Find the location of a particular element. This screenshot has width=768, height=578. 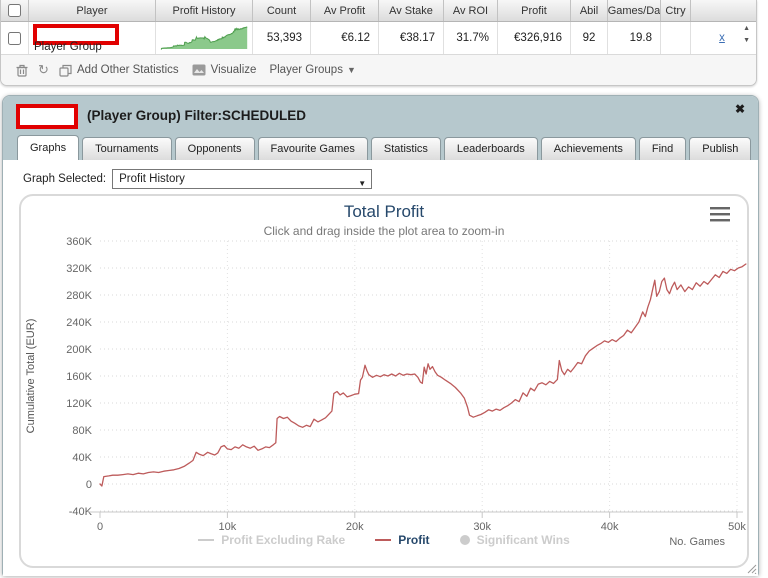

legend-label: Profit is located at coordinates (414, 540).